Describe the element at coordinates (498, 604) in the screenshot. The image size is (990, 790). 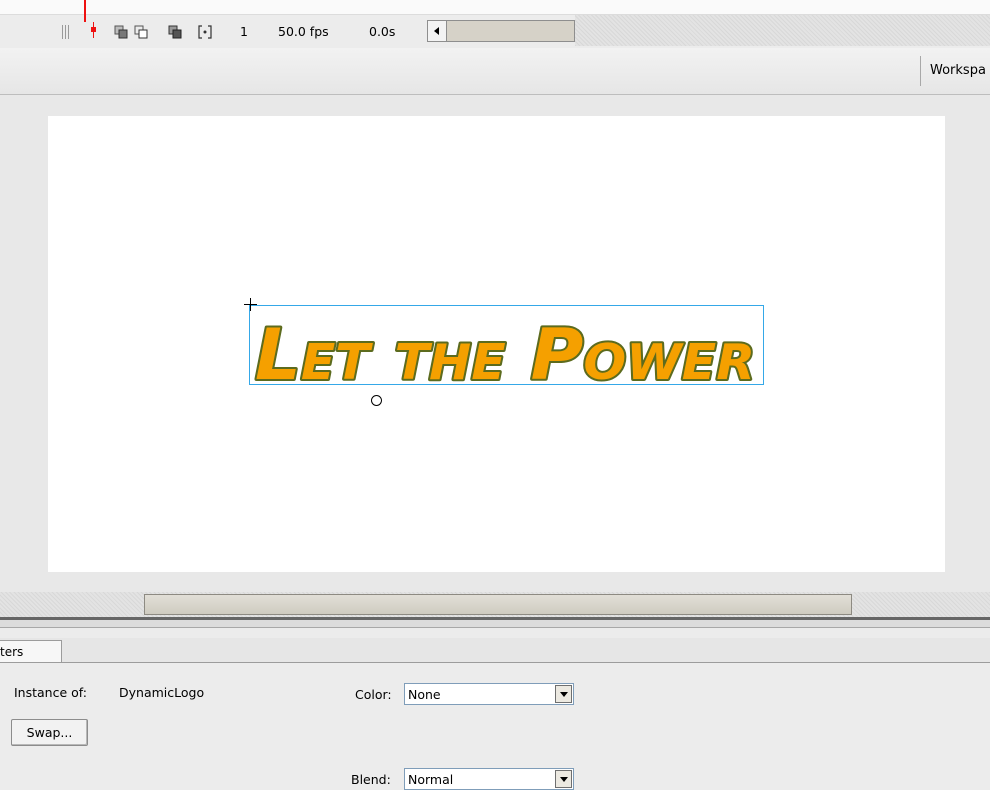
I see `stage-scroll-thumb` at that location.